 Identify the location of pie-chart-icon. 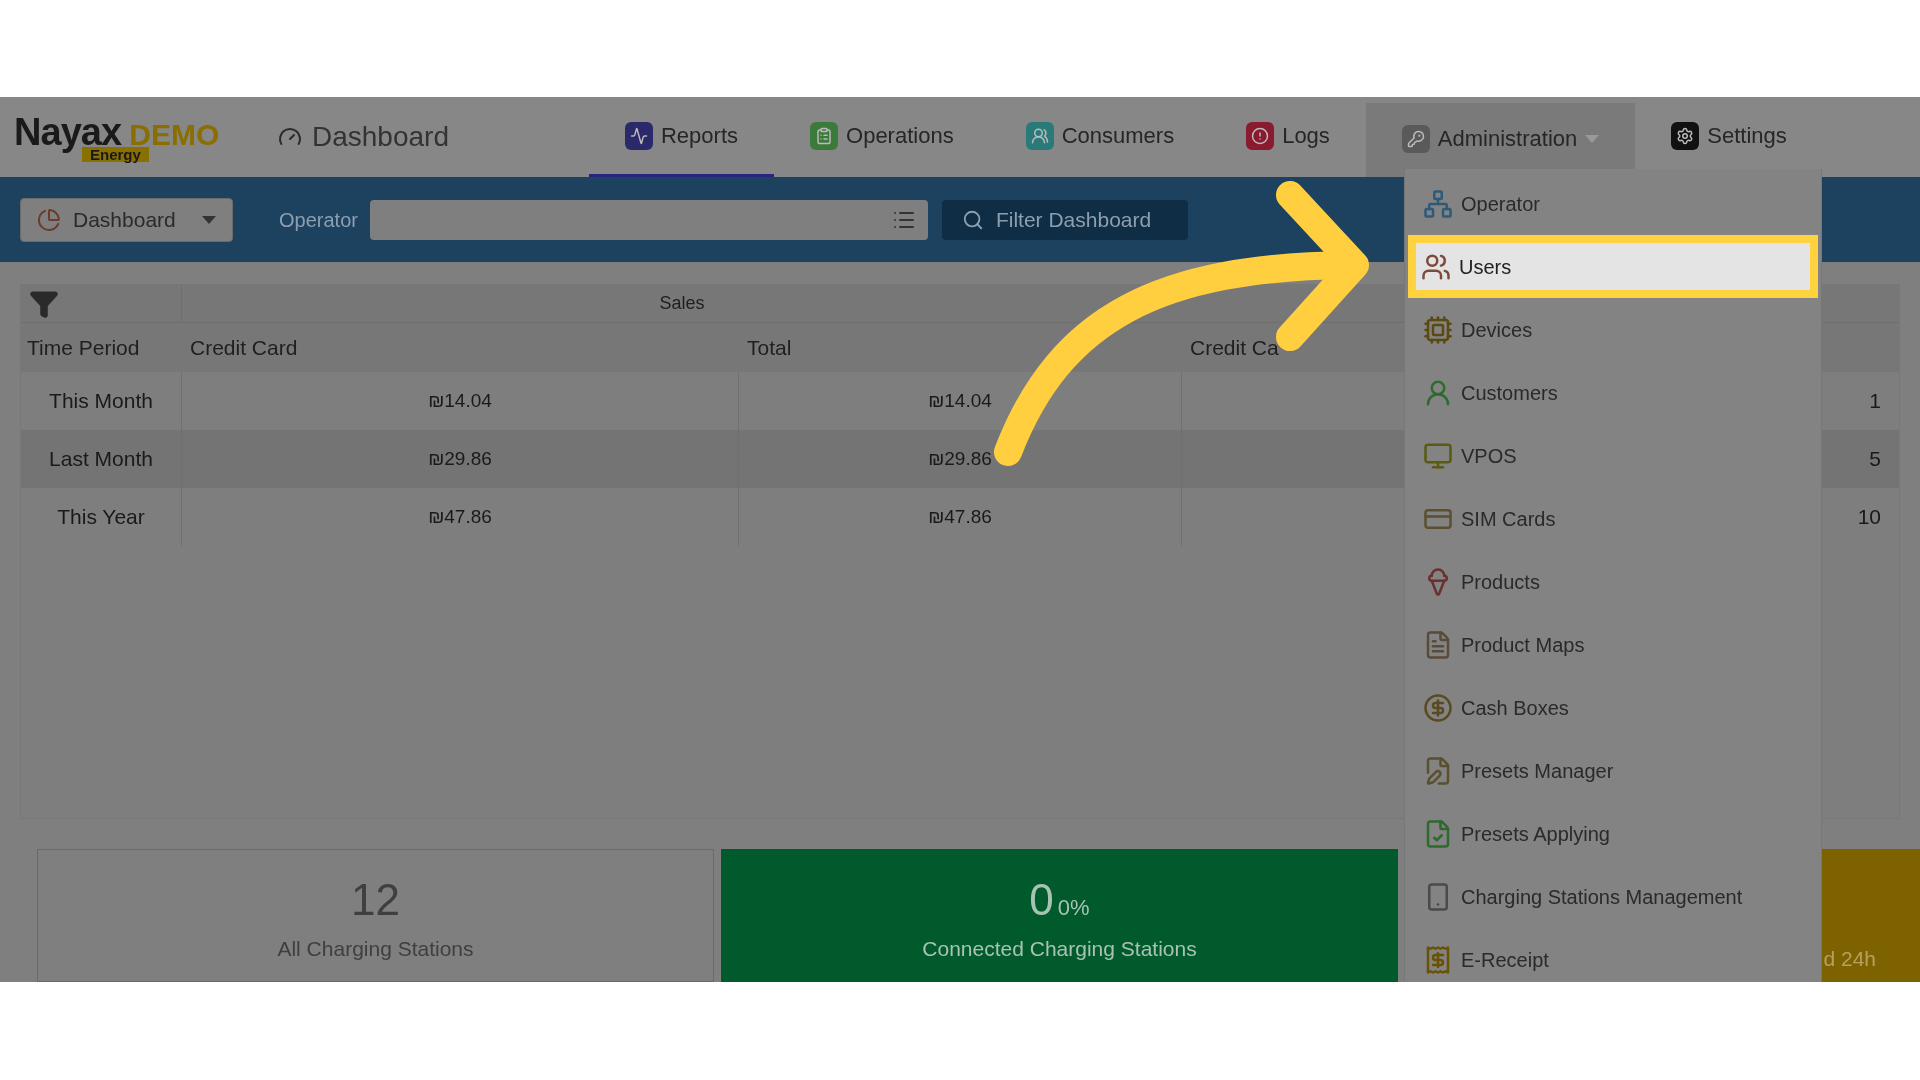
(49, 219).